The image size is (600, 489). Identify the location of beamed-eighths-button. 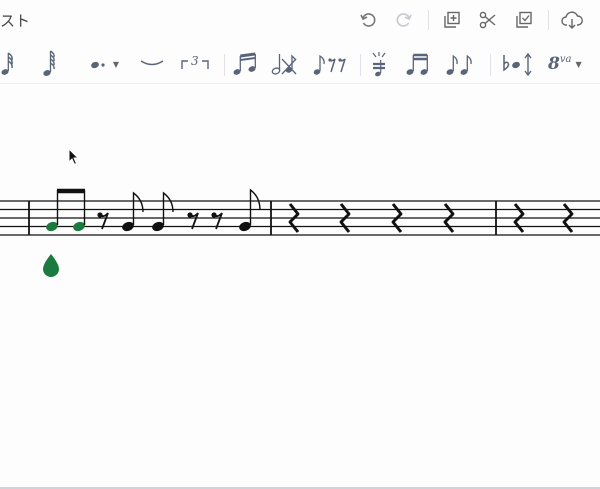
(460, 64).